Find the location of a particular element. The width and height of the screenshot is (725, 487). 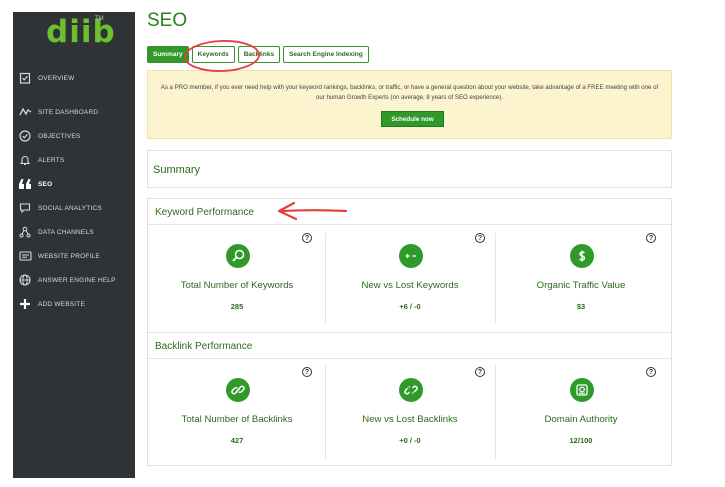

metric-label: New vs Lost Keywords is located at coordinates (410, 285).